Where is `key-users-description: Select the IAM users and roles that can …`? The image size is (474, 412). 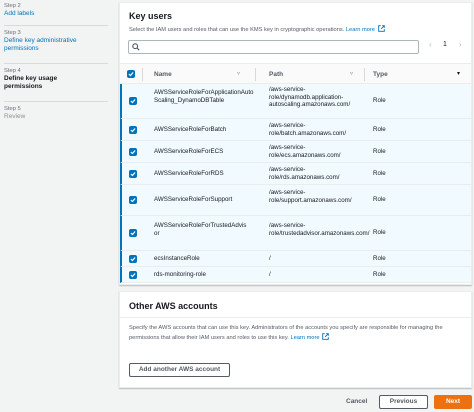
key-users-description: Select the IAM users and roles that can … is located at coordinates (257, 30).